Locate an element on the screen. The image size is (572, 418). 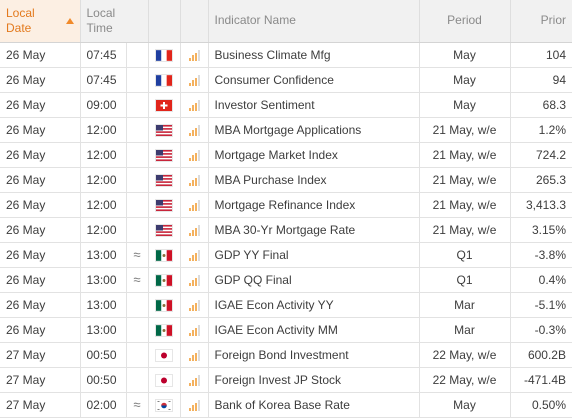
row-indicator-name: Consumer Confidence is located at coordinates (314, 80).